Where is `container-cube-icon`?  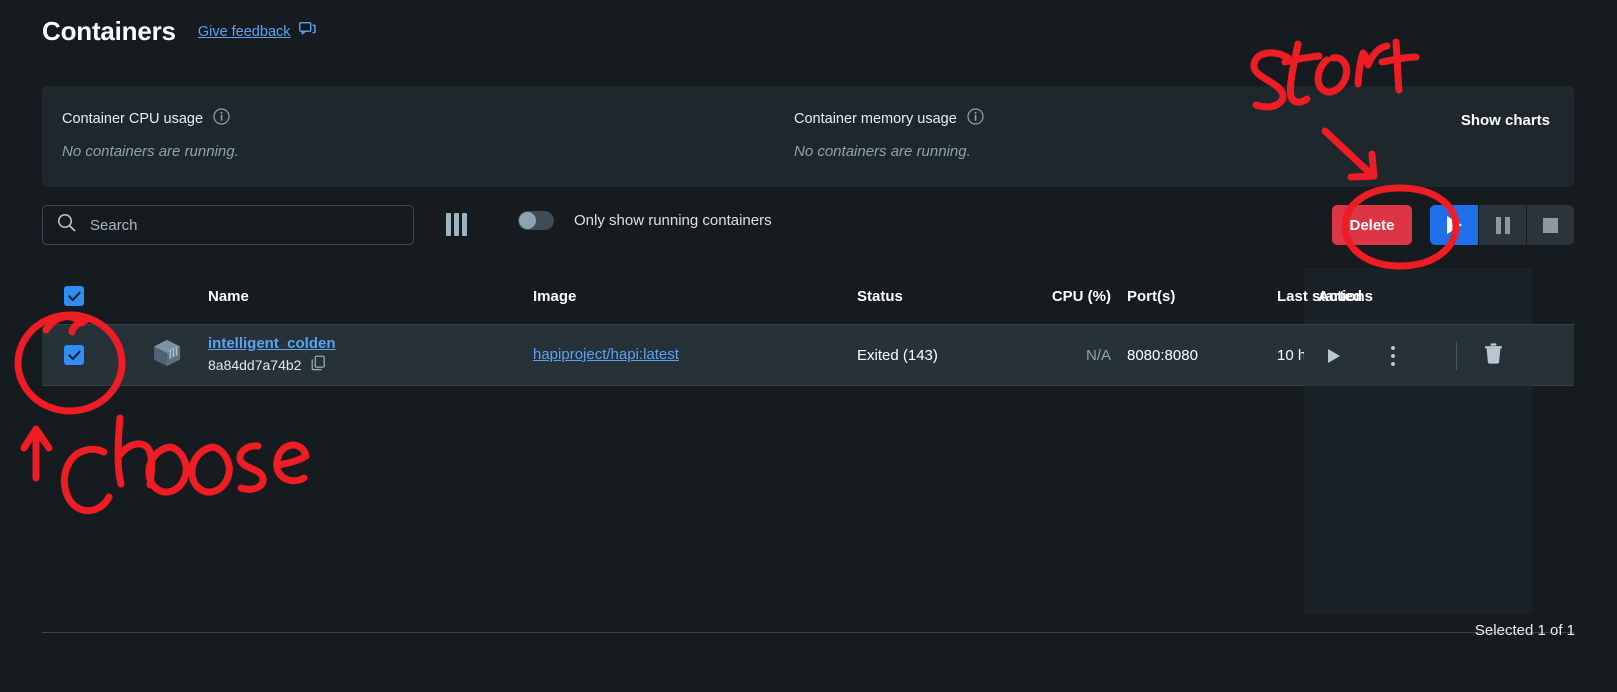 container-cube-icon is located at coordinates (179, 355).